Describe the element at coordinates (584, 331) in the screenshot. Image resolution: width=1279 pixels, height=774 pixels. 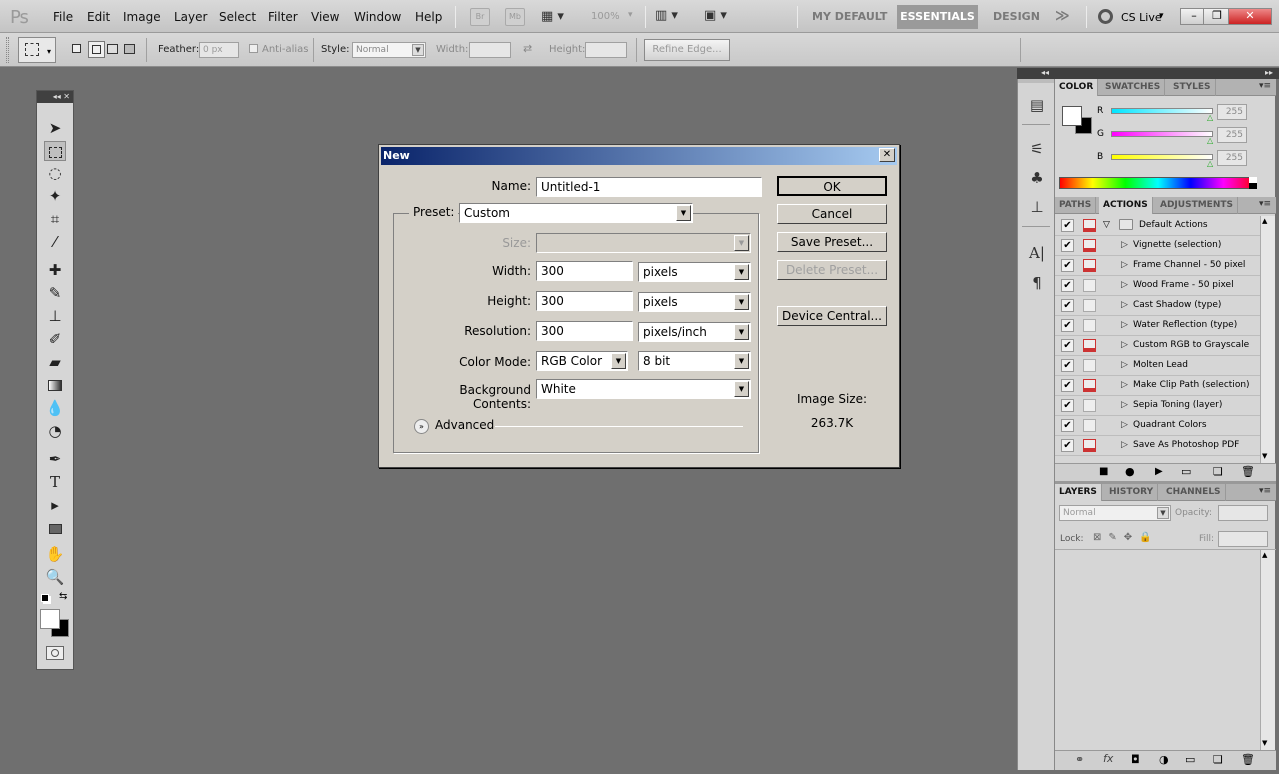
I see `resolution-input: 300` at that location.